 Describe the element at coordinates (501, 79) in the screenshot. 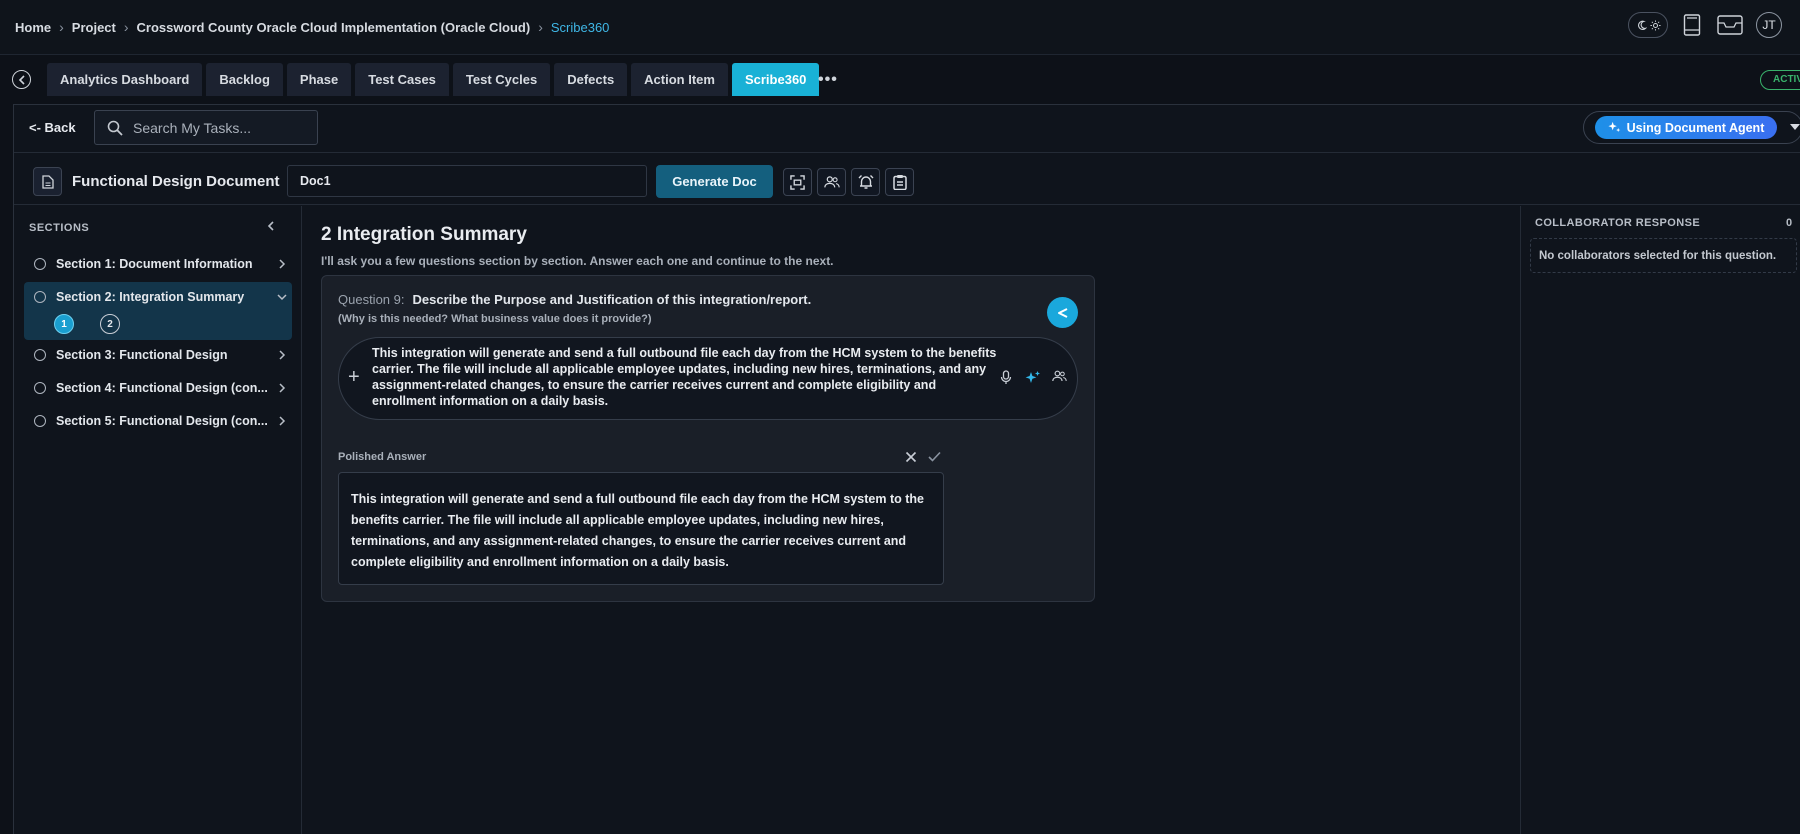

I see `tab-test-cycles: Test Cycles` at that location.